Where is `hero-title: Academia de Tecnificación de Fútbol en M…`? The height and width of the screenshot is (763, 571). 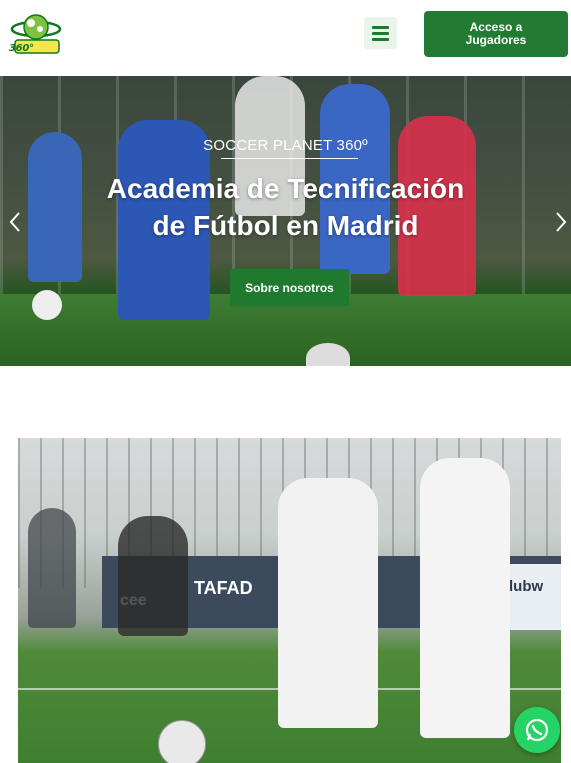 hero-title: Academia de Tecnificación de Fútbol en M… is located at coordinates (285, 207).